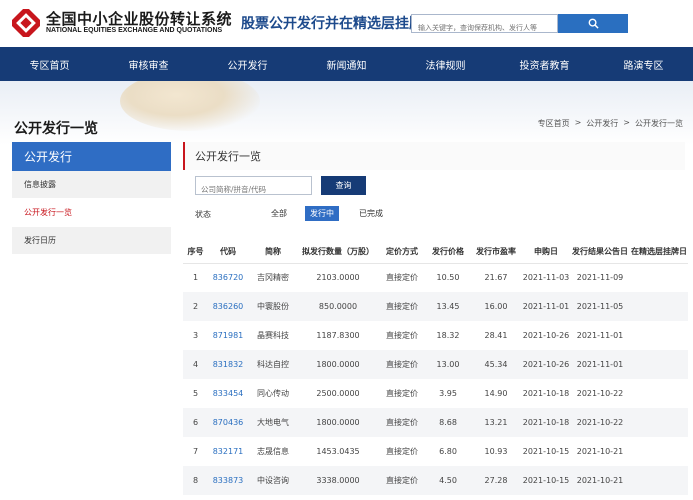 The height and width of the screenshot is (500, 693). What do you see at coordinates (600, 451) in the screenshot?
I see `cell-result-date: 2021-10-21` at bounding box center [600, 451].